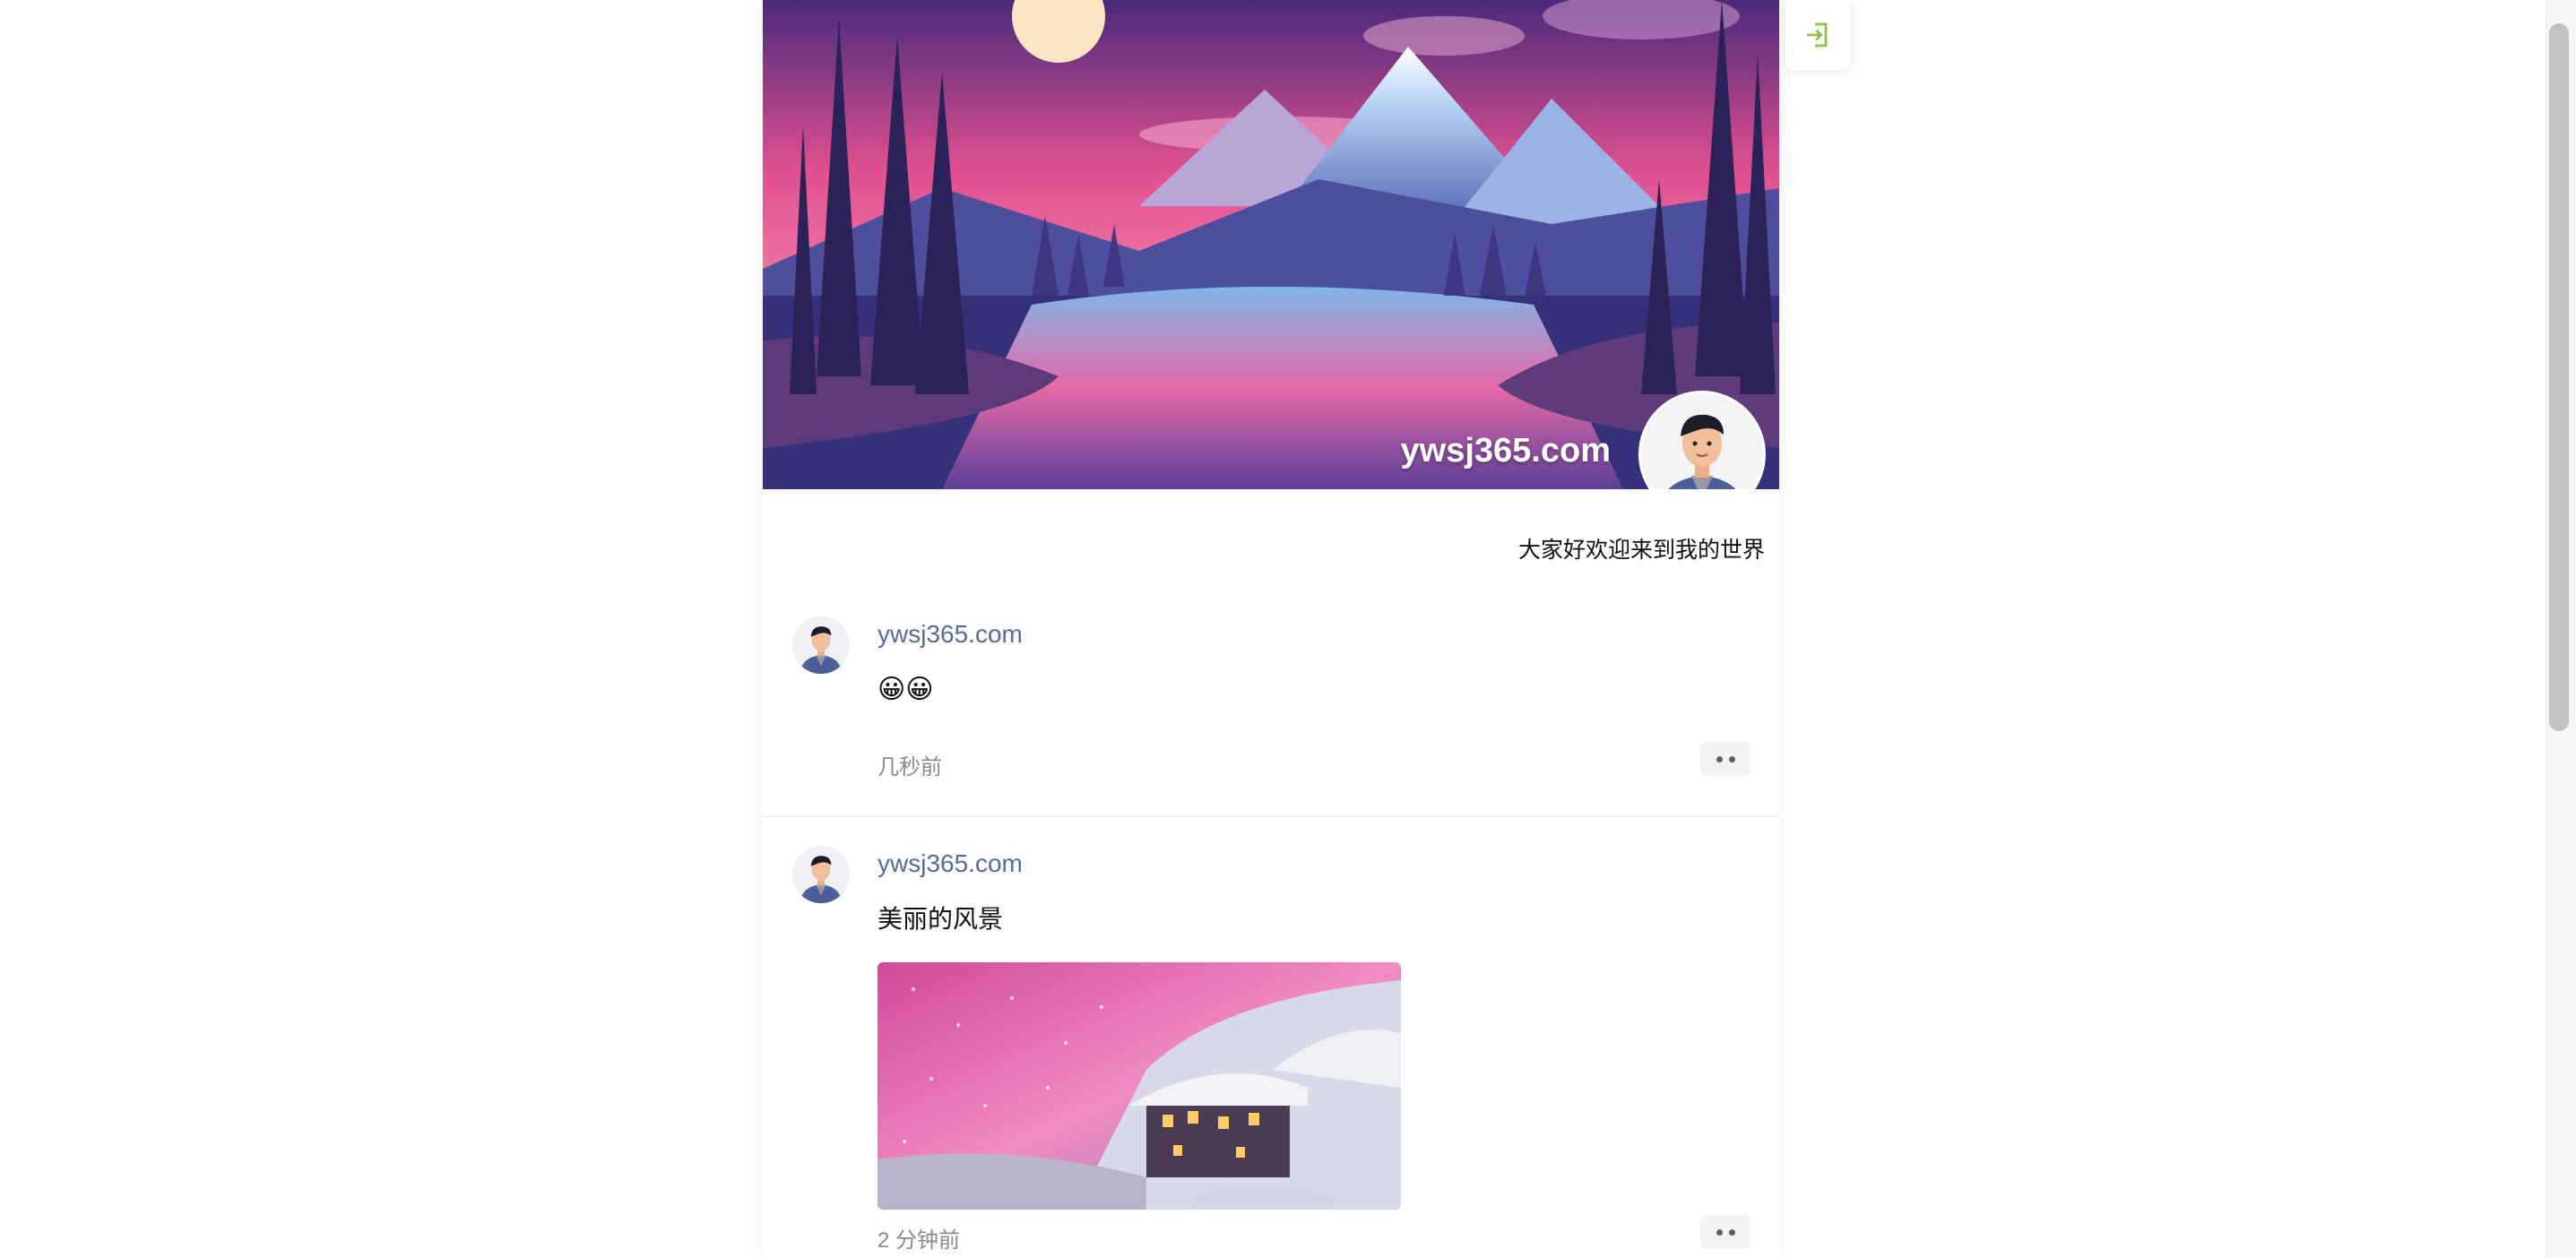 The width and height of the screenshot is (2576, 1258). What do you see at coordinates (905, 689) in the screenshot?
I see `post-text: 😀😀` at bounding box center [905, 689].